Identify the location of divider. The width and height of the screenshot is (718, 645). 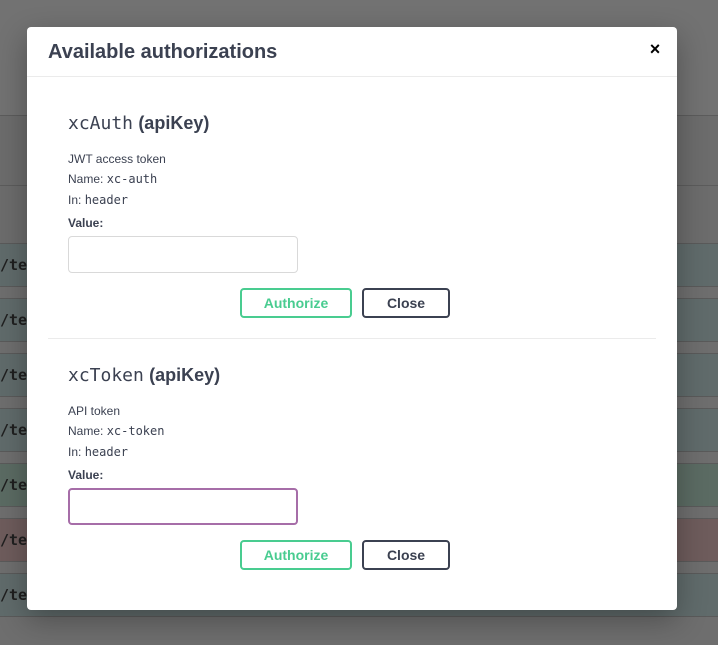
(352, 338).